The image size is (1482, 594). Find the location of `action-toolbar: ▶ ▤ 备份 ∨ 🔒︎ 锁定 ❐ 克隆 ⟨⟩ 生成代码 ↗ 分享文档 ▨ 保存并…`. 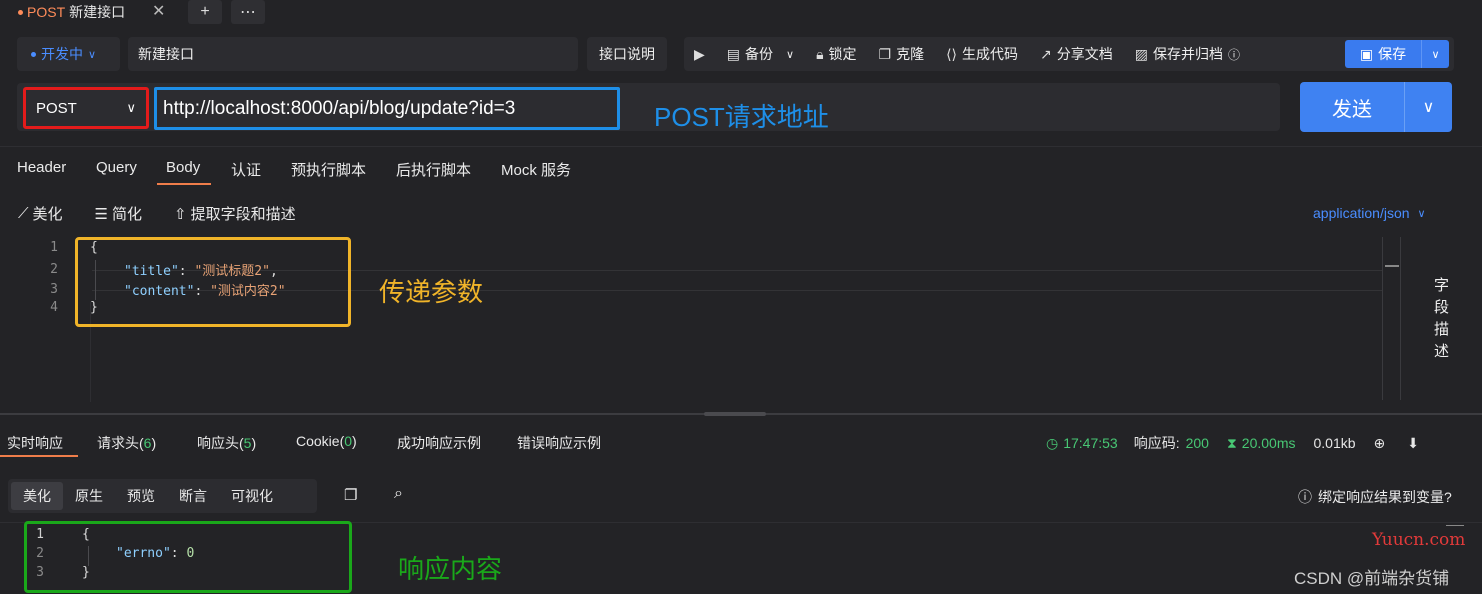

action-toolbar: ▶ ▤ 备份 ∨ 🔒︎ 锁定 ❐ 克隆 ⟨⟩ 生成代码 ↗ 分享文档 ▨ 保存并… is located at coordinates (1069, 54).